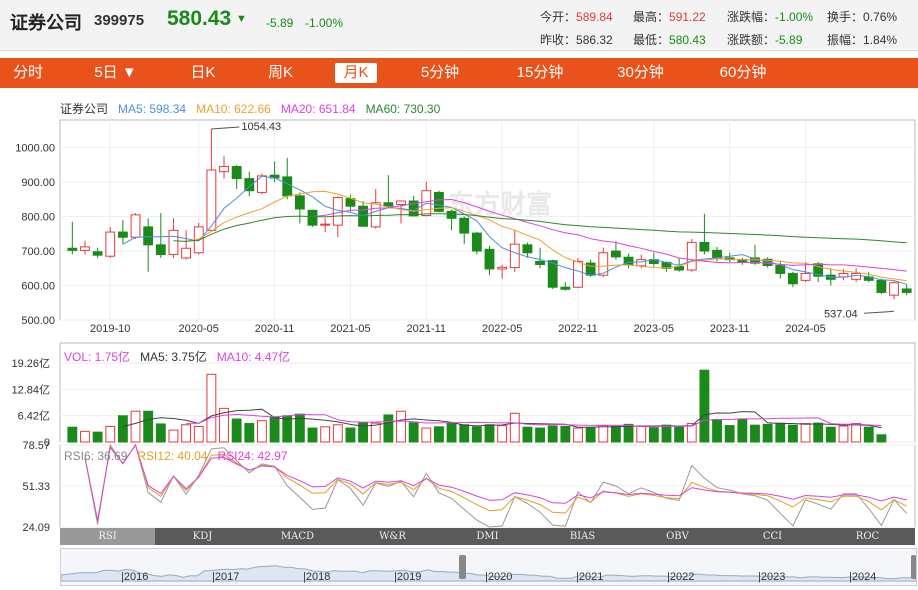  What do you see at coordinates (356, 73) in the screenshot?
I see `tab-4: 月K` at bounding box center [356, 73].